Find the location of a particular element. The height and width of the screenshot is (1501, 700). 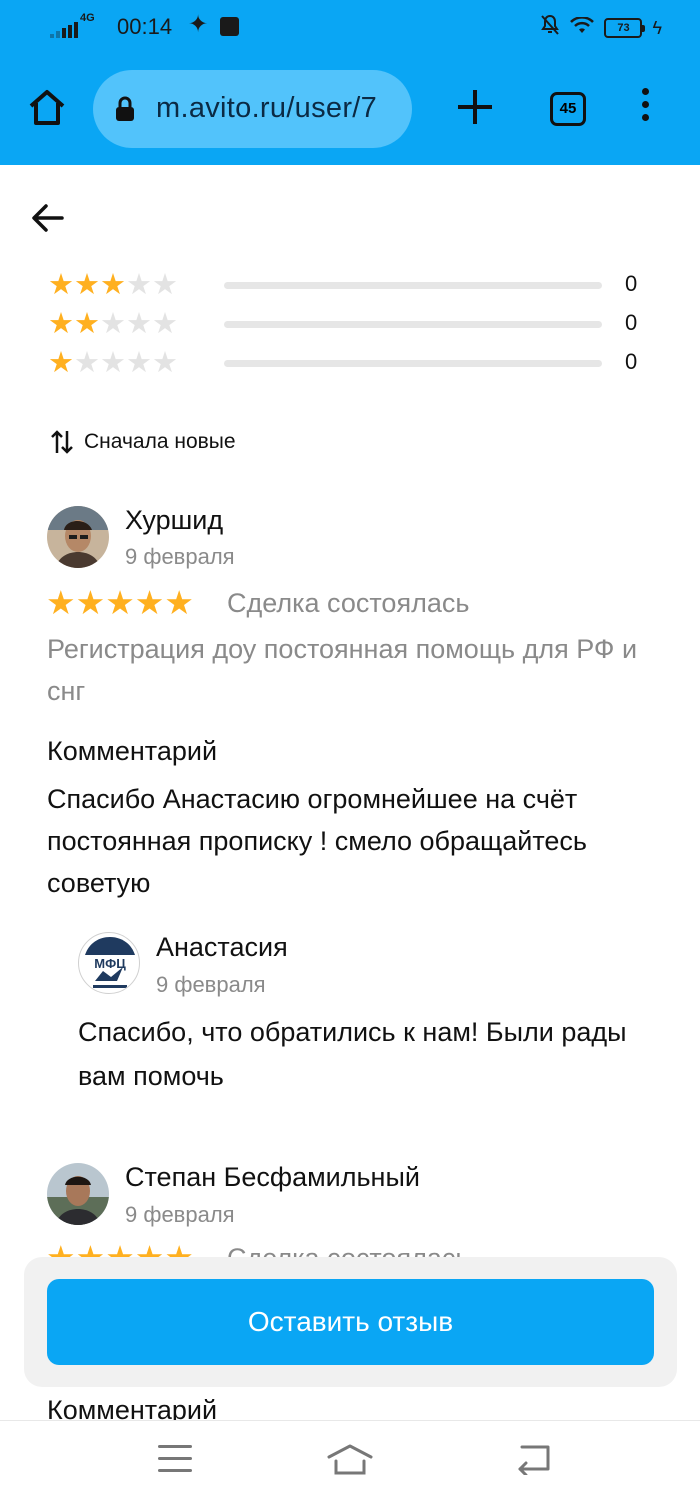

address-bar: m.avito.ru/user/7 is located at coordinates (252, 109).